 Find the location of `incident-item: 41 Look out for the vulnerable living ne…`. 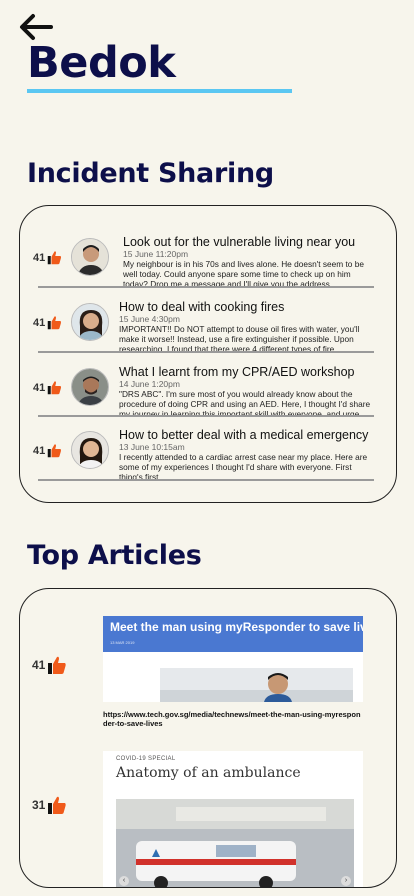

incident-item: 41 Look out for the vulnerable living ne… is located at coordinates (208, 259).